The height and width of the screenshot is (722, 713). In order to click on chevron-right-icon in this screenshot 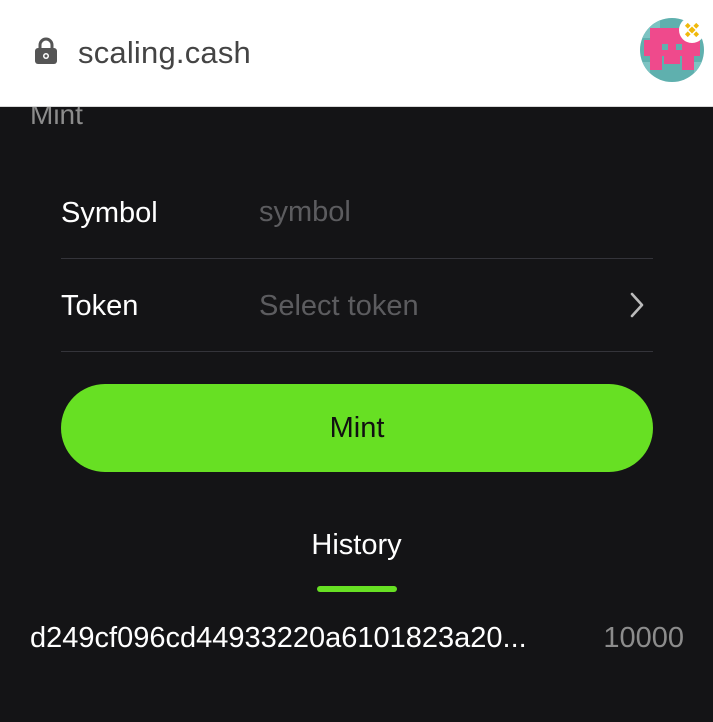, I will do `click(637, 305)`.